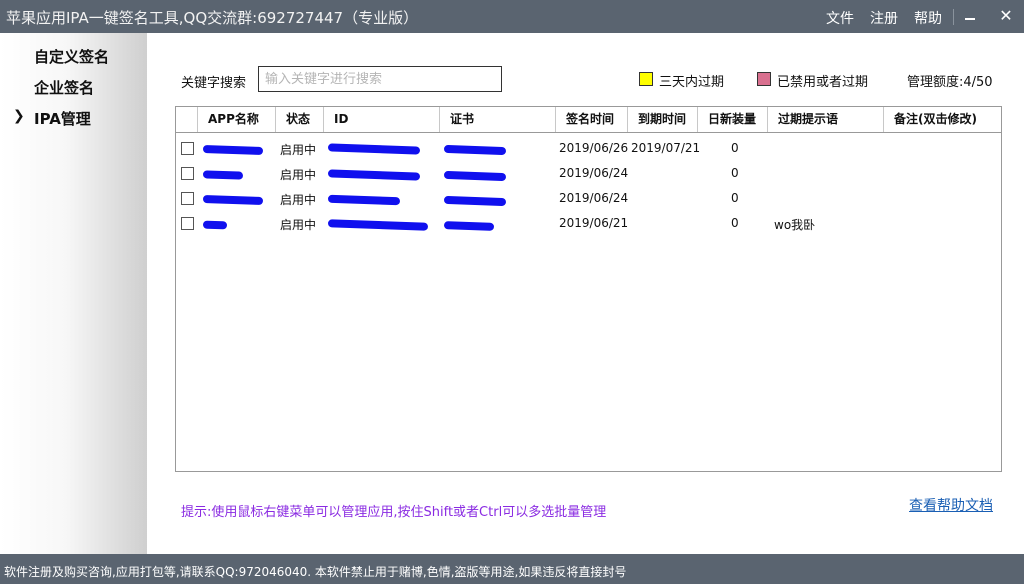 The width and height of the screenshot is (1024, 584). Describe the element at coordinates (795, 225) in the screenshot. I see `cell-expire-tip: wo我卧` at that location.